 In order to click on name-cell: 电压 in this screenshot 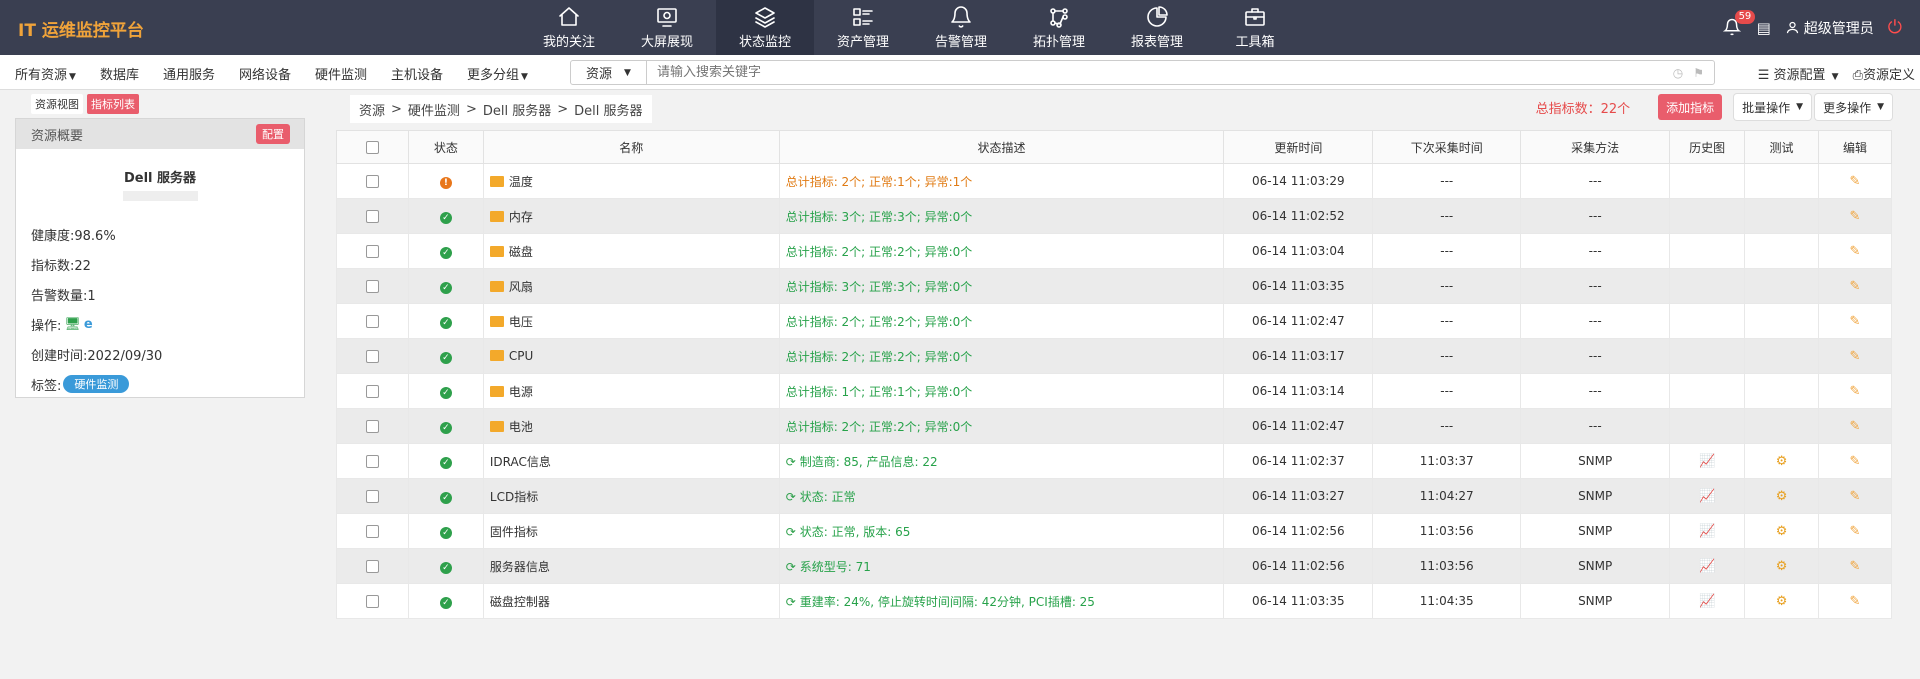, I will do `click(631, 321)`.